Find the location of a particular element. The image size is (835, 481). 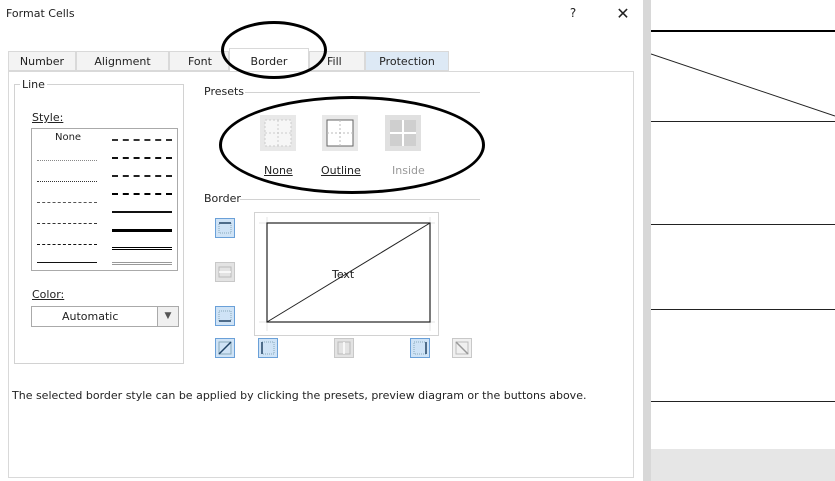

border-inside-vertical-icon is located at coordinates (344, 348).